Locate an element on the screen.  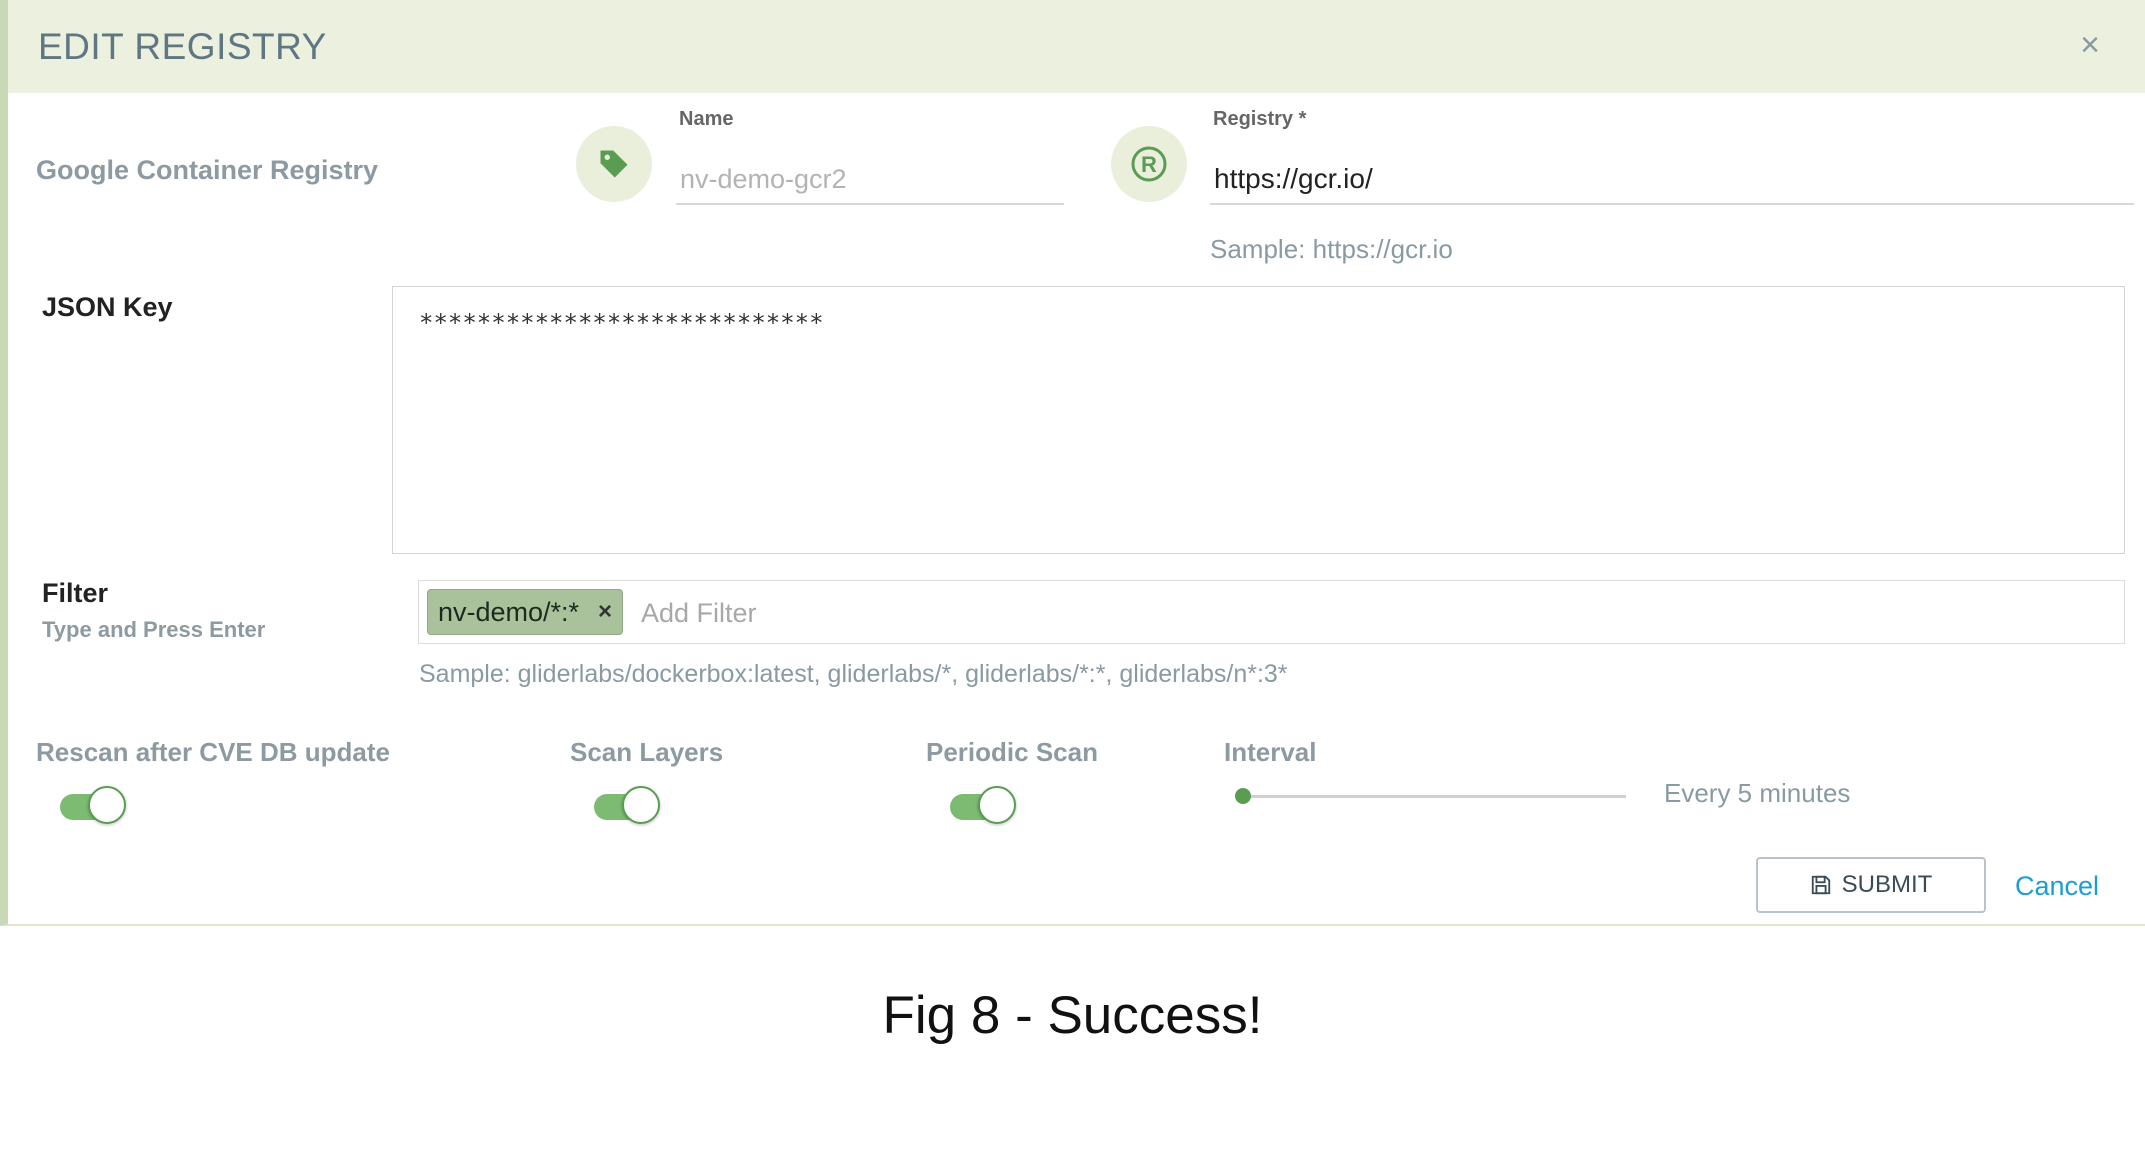
submit-label: SUBMIT is located at coordinates (1887, 884).